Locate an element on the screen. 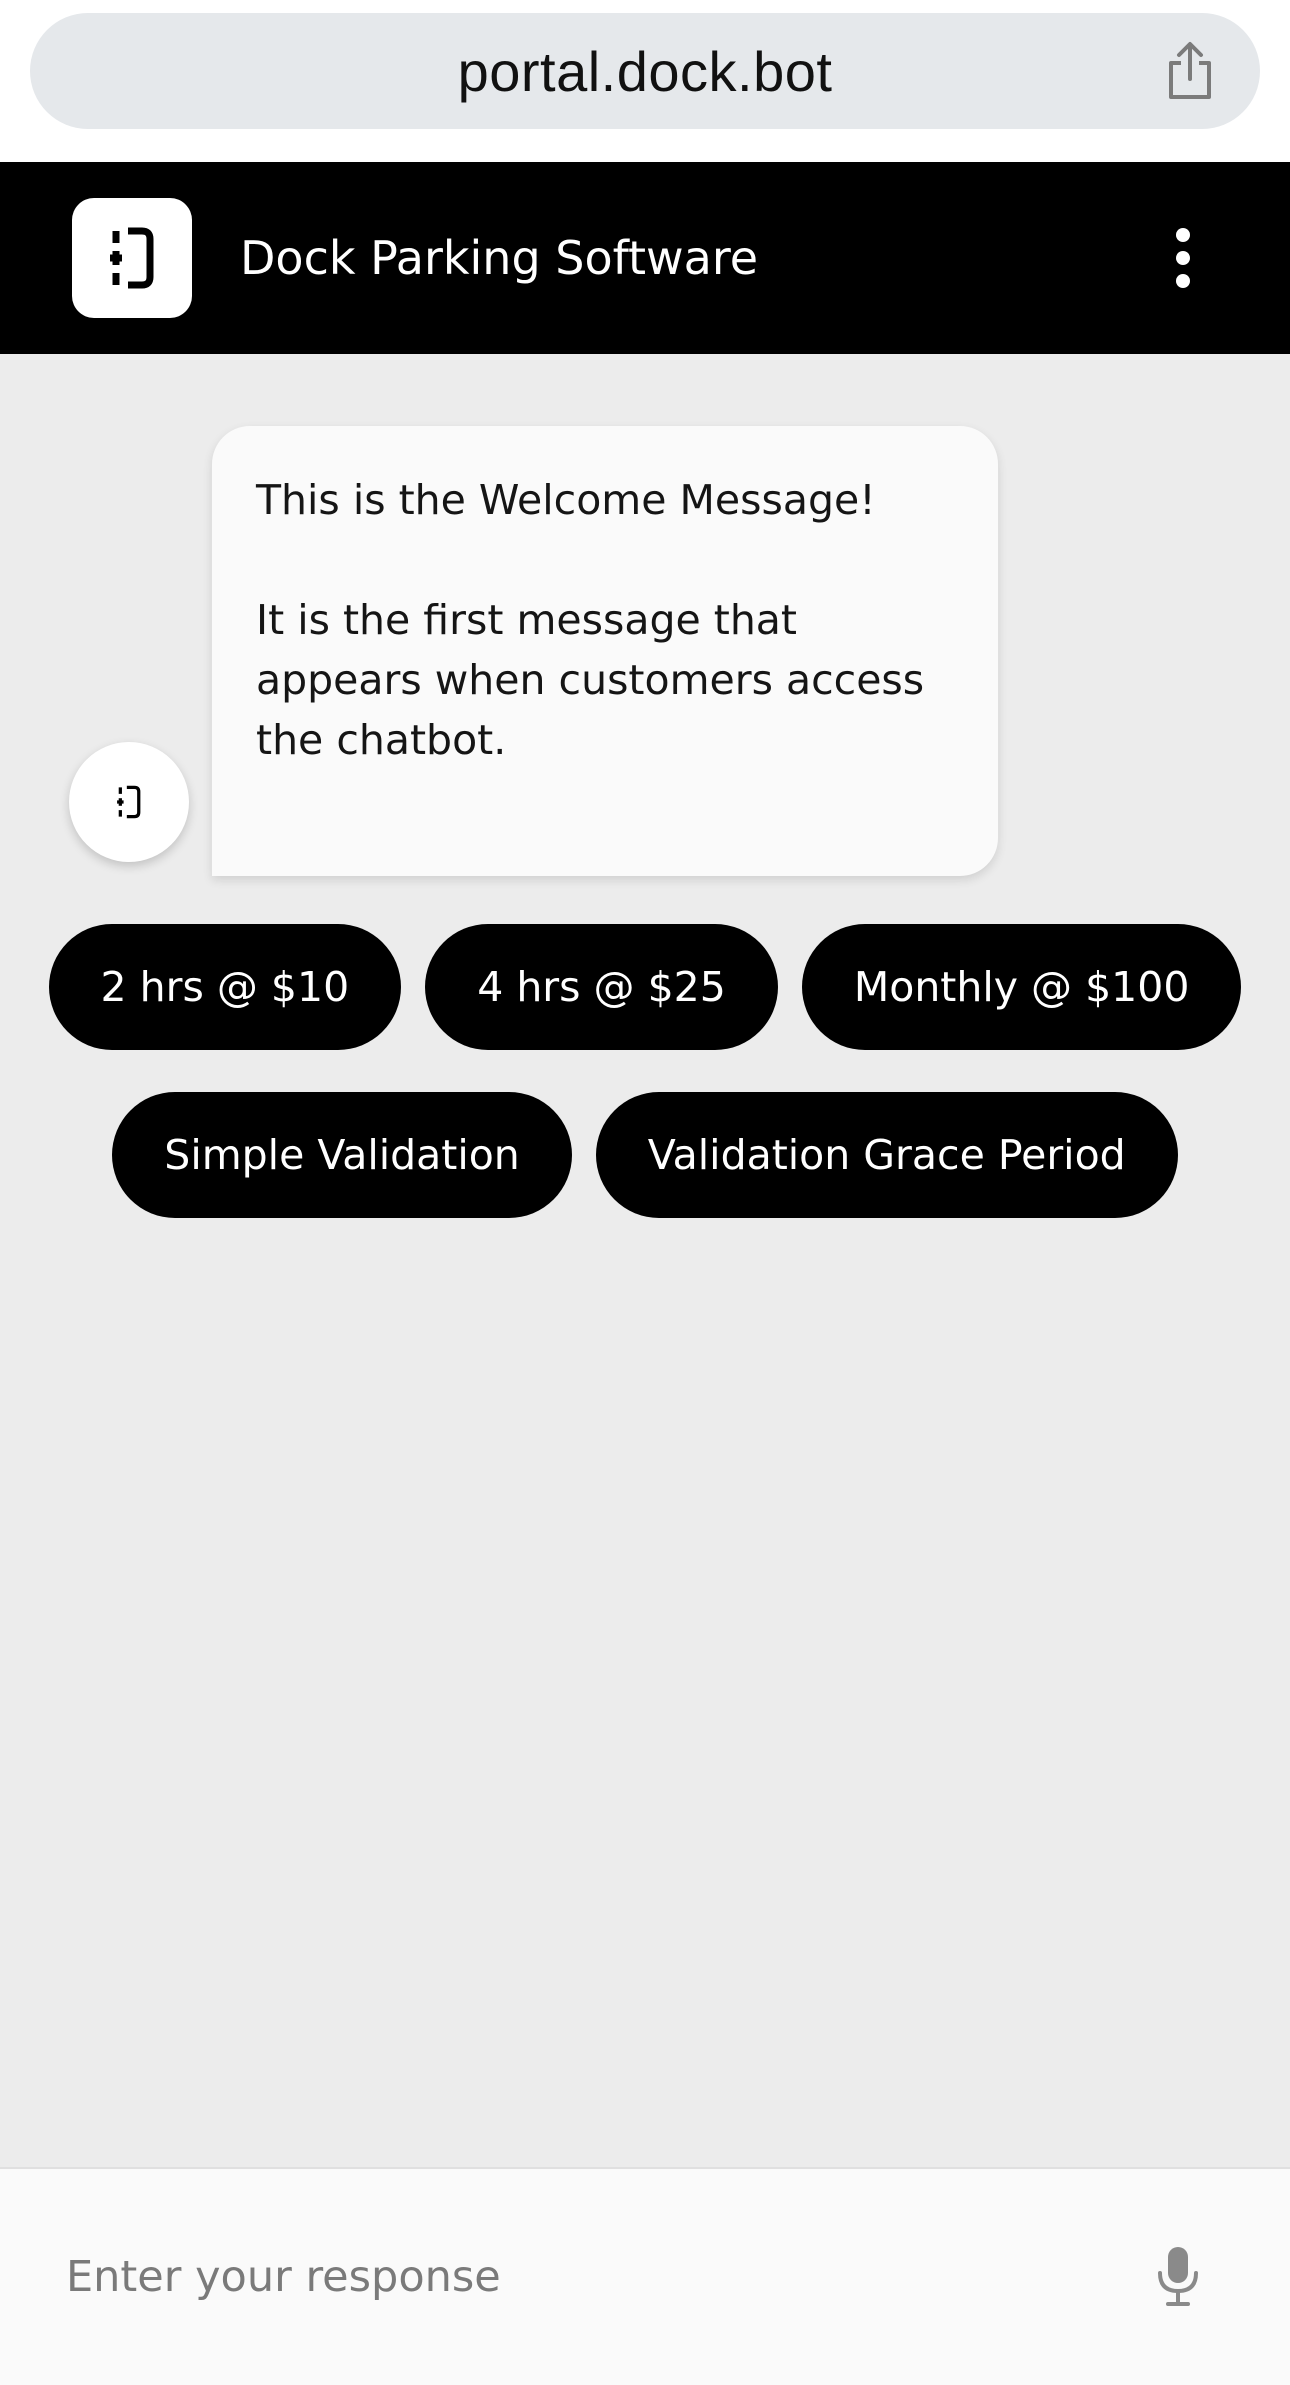 This screenshot has width=1290, height=2385. quick-reply-4hrs-button: 4 hrs @ $25 is located at coordinates (601, 987).